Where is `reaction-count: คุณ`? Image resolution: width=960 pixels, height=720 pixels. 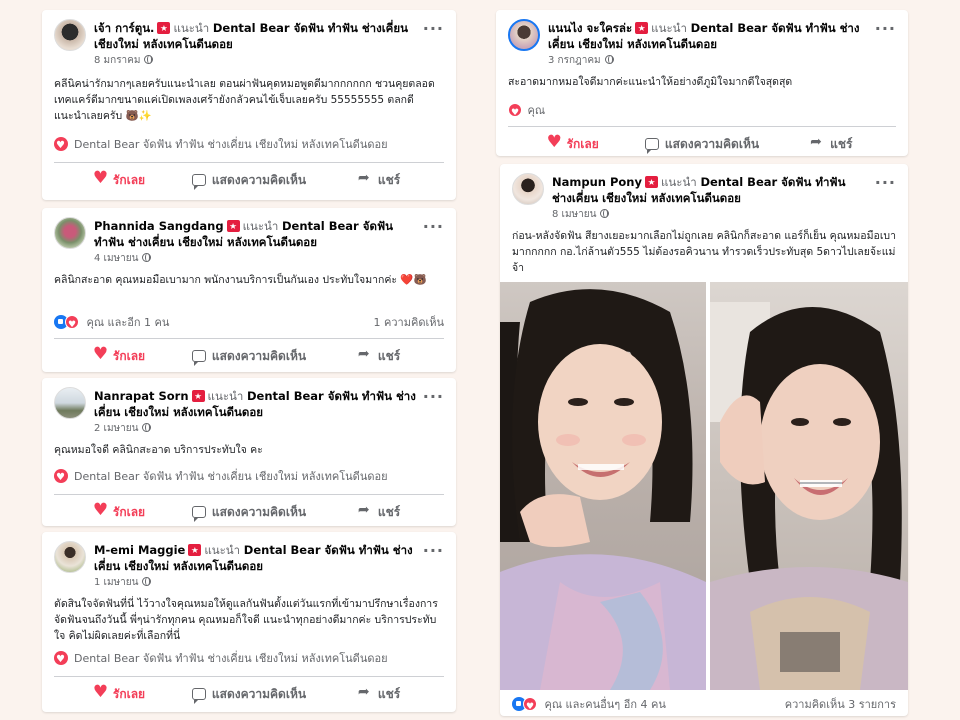 reaction-count: คุณ is located at coordinates (537, 110).